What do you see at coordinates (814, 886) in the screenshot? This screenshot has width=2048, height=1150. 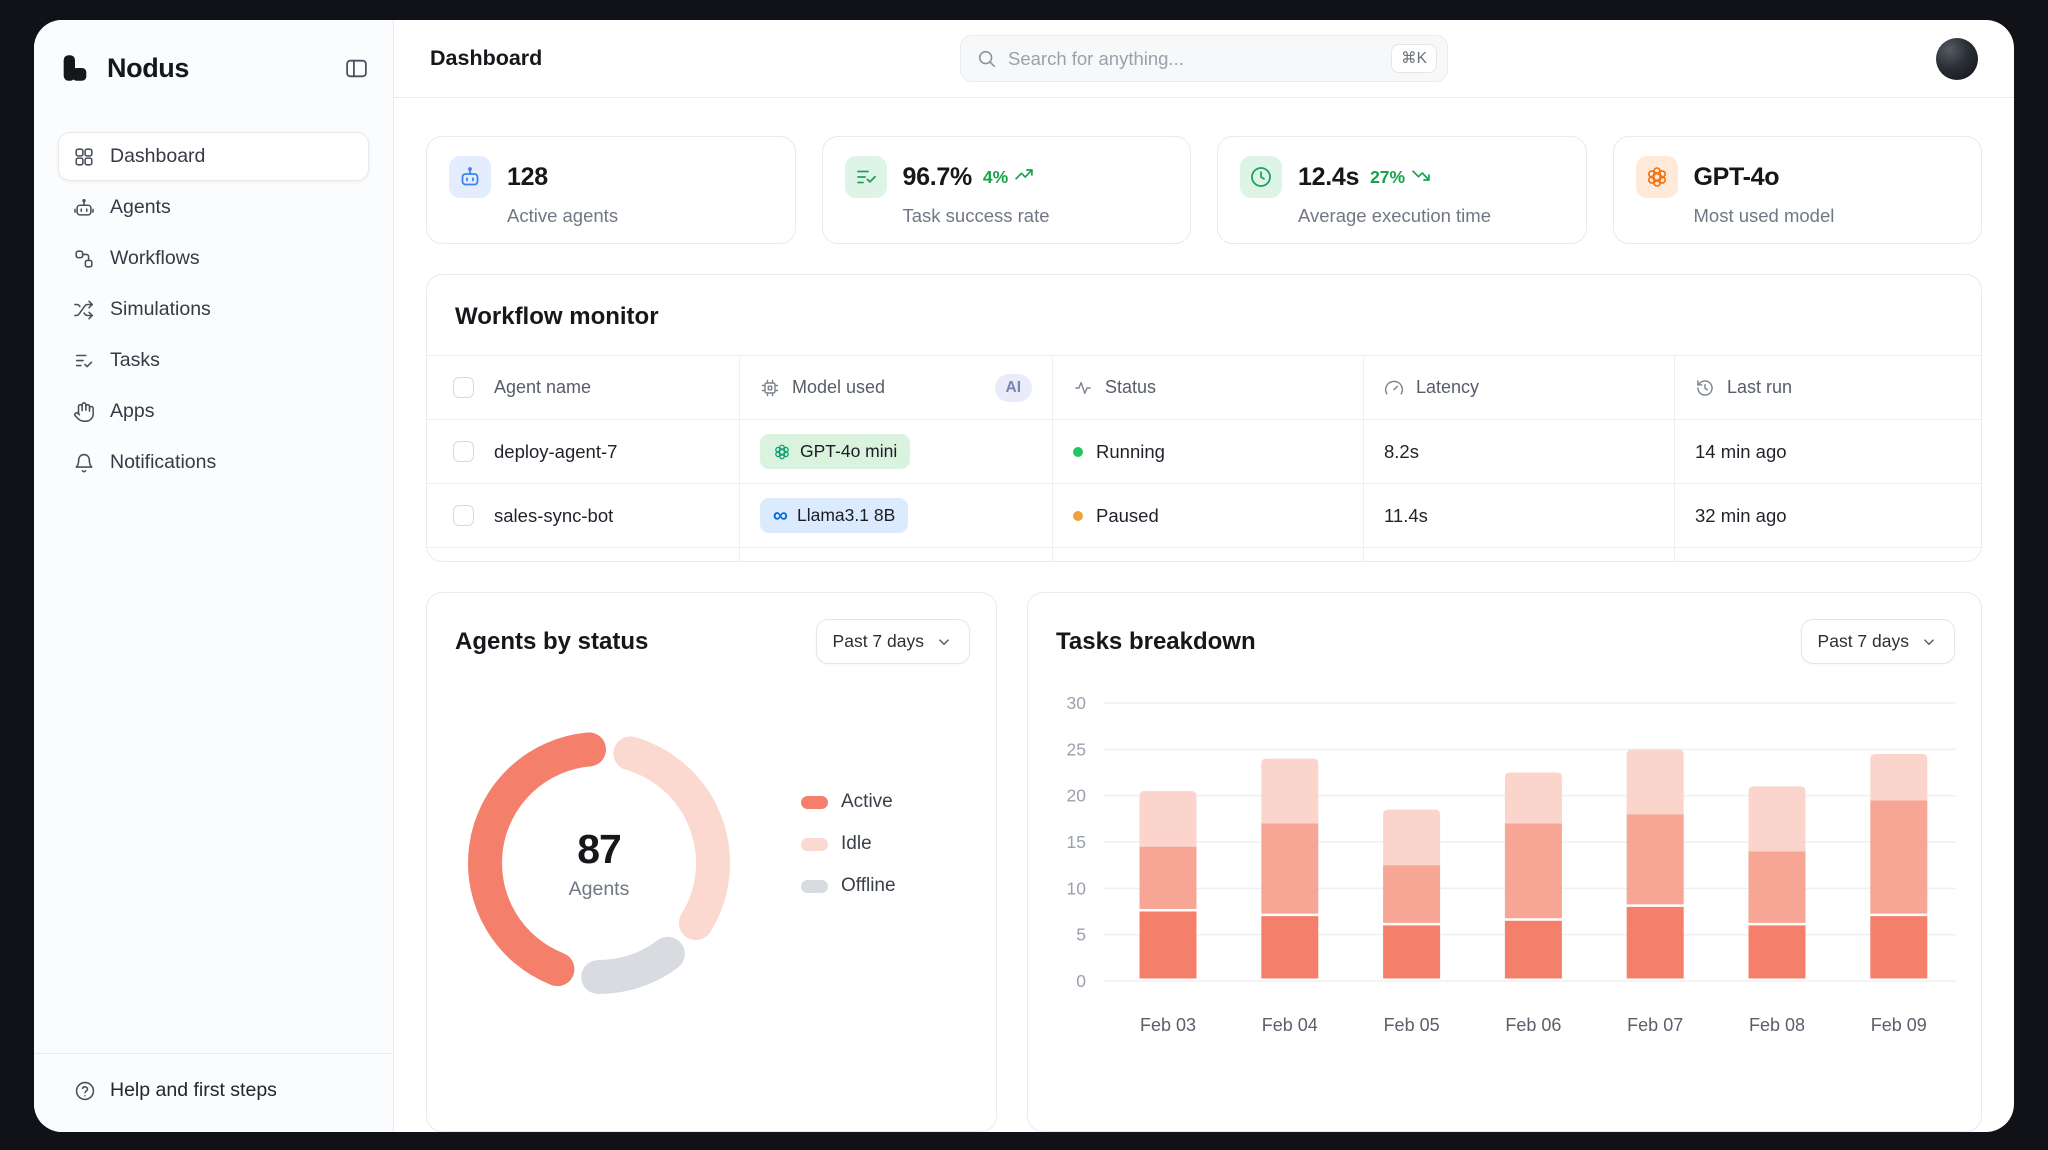 I see `legend-swatch` at bounding box center [814, 886].